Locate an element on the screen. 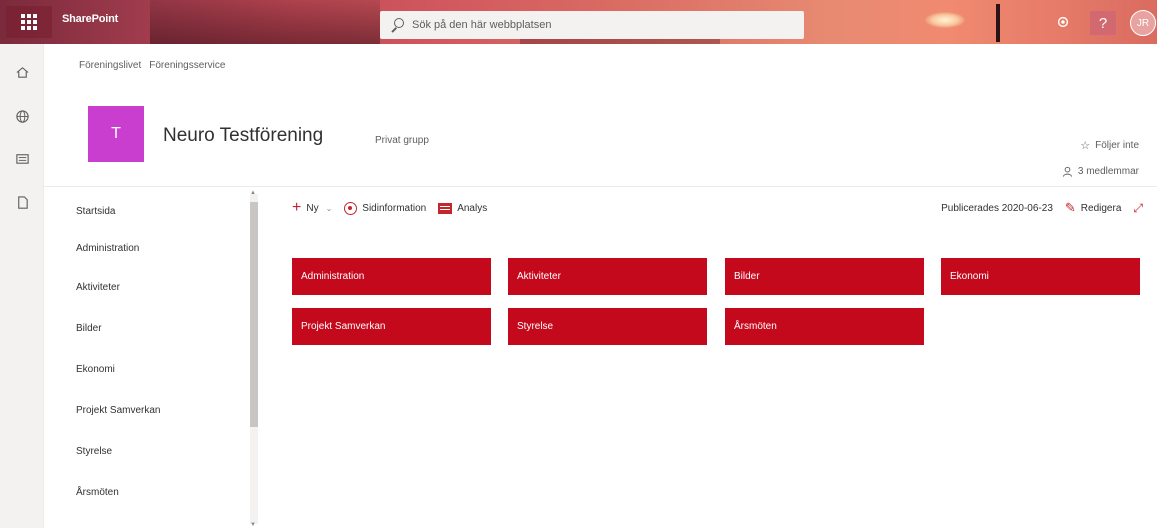 This screenshot has height=528, width=1157. waffle-icon is located at coordinates (29, 22).